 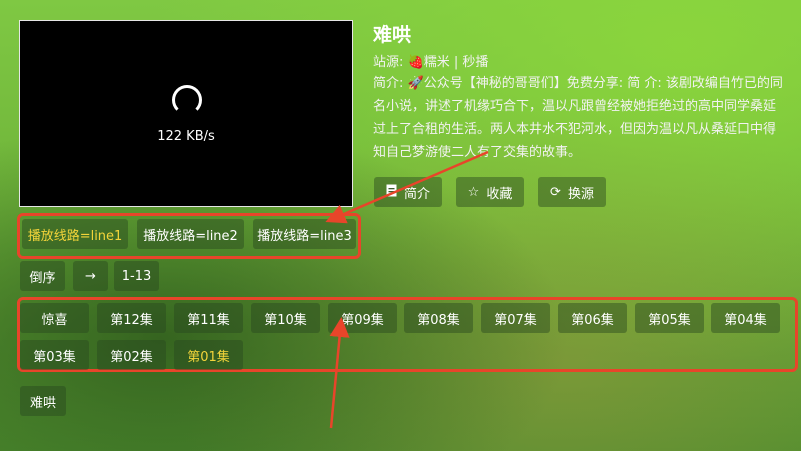 What do you see at coordinates (407, 289) in the screenshot?
I see `annotation-arrows` at bounding box center [407, 289].